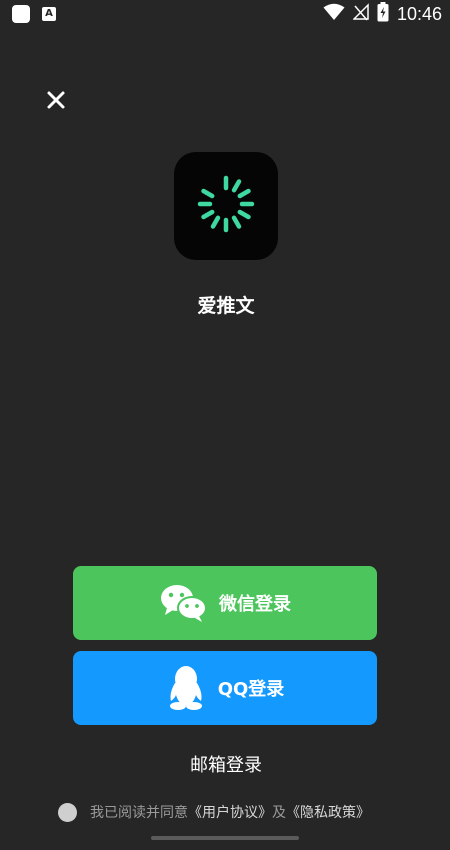 Image resolution: width=450 pixels, height=850 pixels. Describe the element at coordinates (255, 604) in the screenshot. I see `wechat-login-label: 微信登录` at that location.